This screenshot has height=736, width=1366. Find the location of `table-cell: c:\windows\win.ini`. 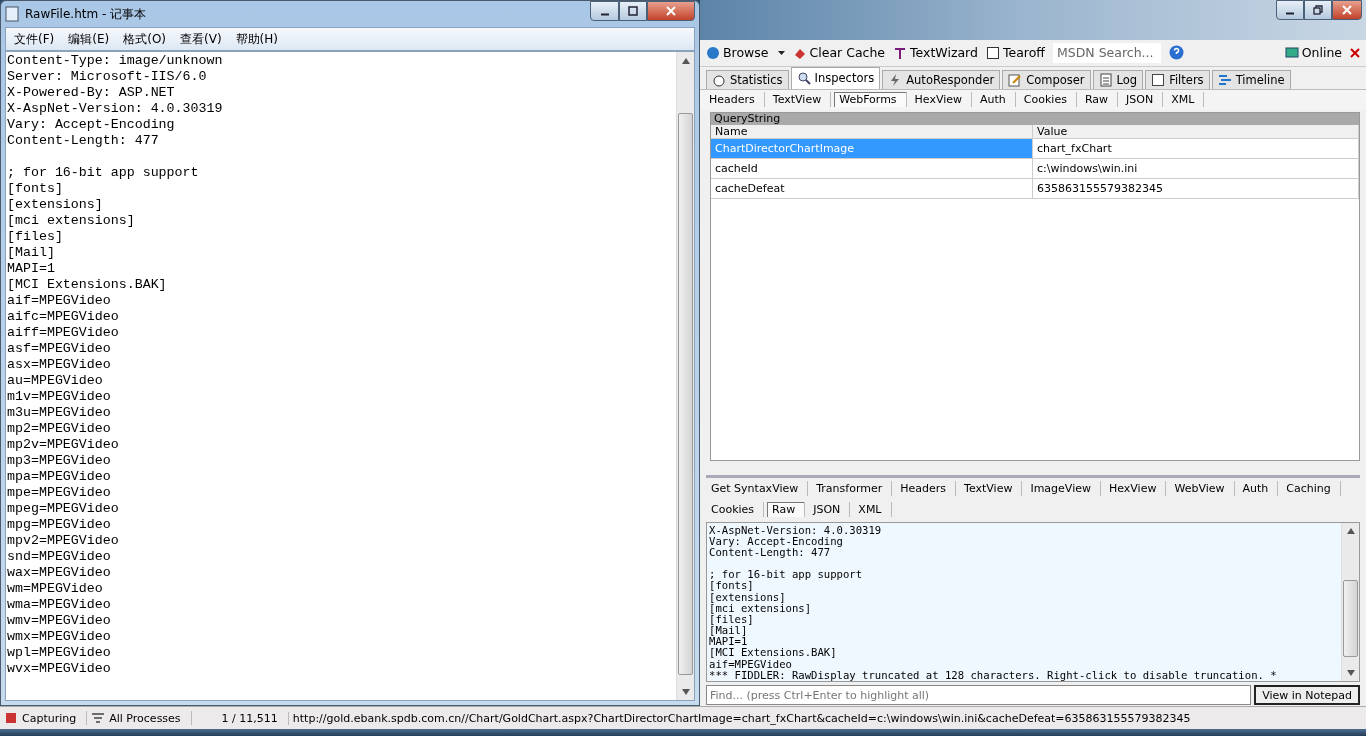

table-cell: c:\windows\win.ini is located at coordinates (1196, 168).